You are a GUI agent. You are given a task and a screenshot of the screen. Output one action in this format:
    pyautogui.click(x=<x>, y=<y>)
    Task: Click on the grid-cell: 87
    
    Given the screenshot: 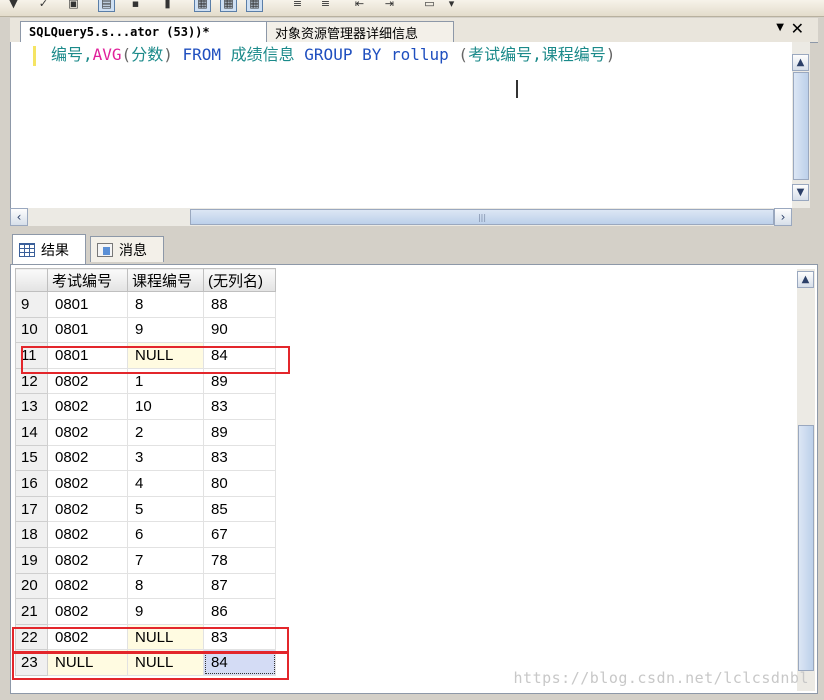 What is the action you would take?
    pyautogui.click(x=239, y=586)
    